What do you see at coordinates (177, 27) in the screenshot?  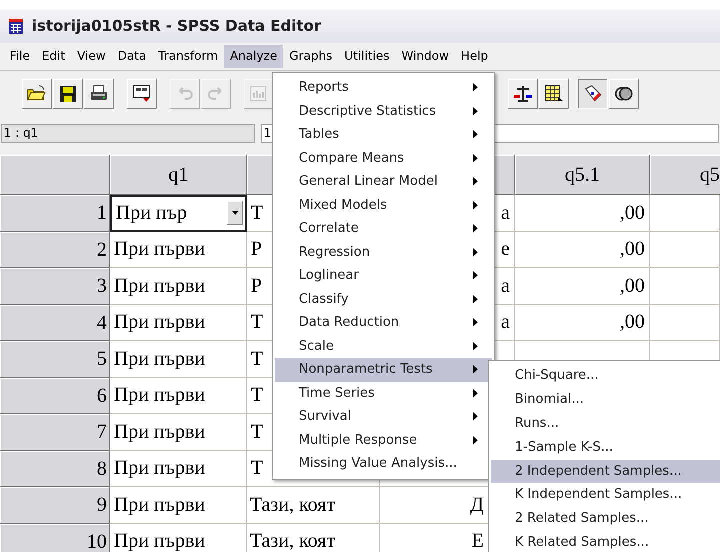 I see `window-title: istorija0105stR - SPSS Data Editor` at bounding box center [177, 27].